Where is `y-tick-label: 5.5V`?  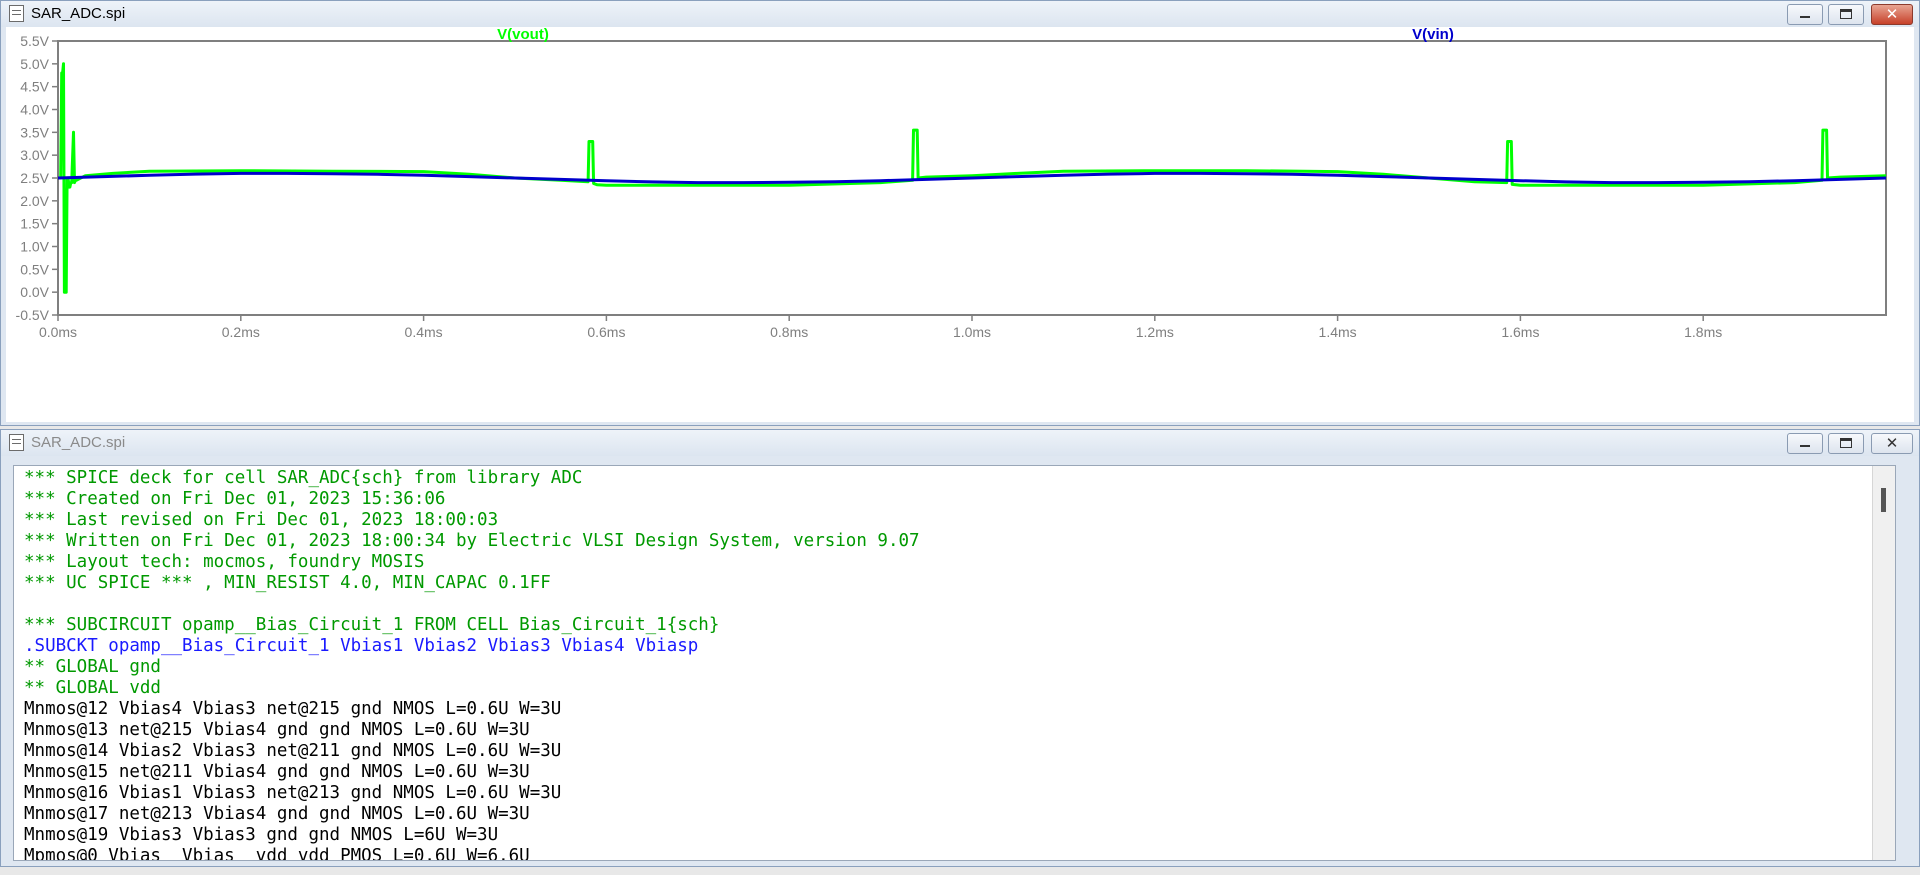
y-tick-label: 5.5V is located at coordinates (34, 41).